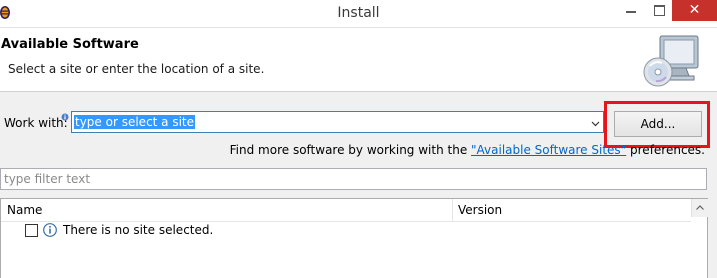 The width and height of the screenshot is (717, 278). I want to click on column-divider, so click(452, 210).